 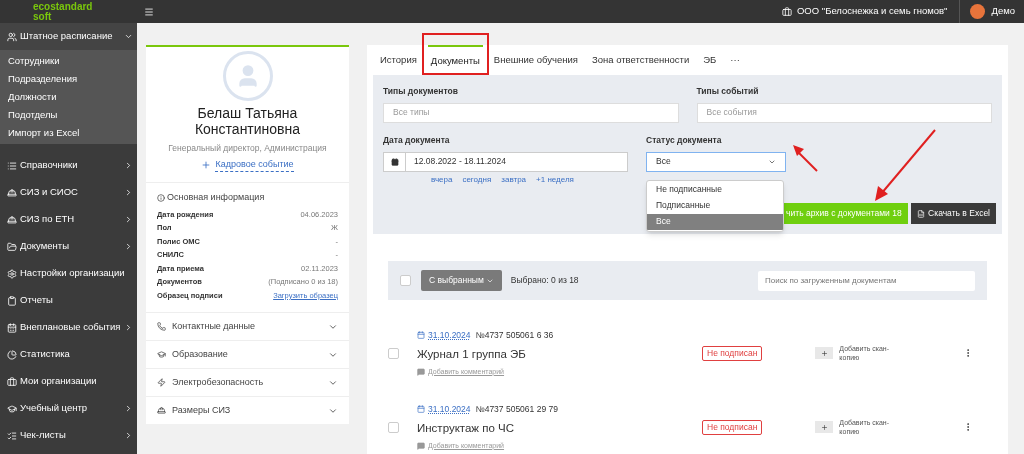 I want to click on date-shortcut-link: завтра, so click(x=514, y=179).